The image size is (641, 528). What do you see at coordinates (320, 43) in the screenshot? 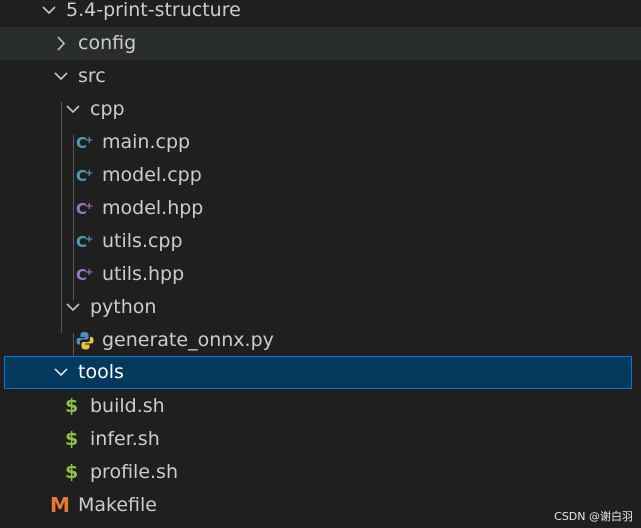
I see `tree-folder-config: config` at bounding box center [320, 43].